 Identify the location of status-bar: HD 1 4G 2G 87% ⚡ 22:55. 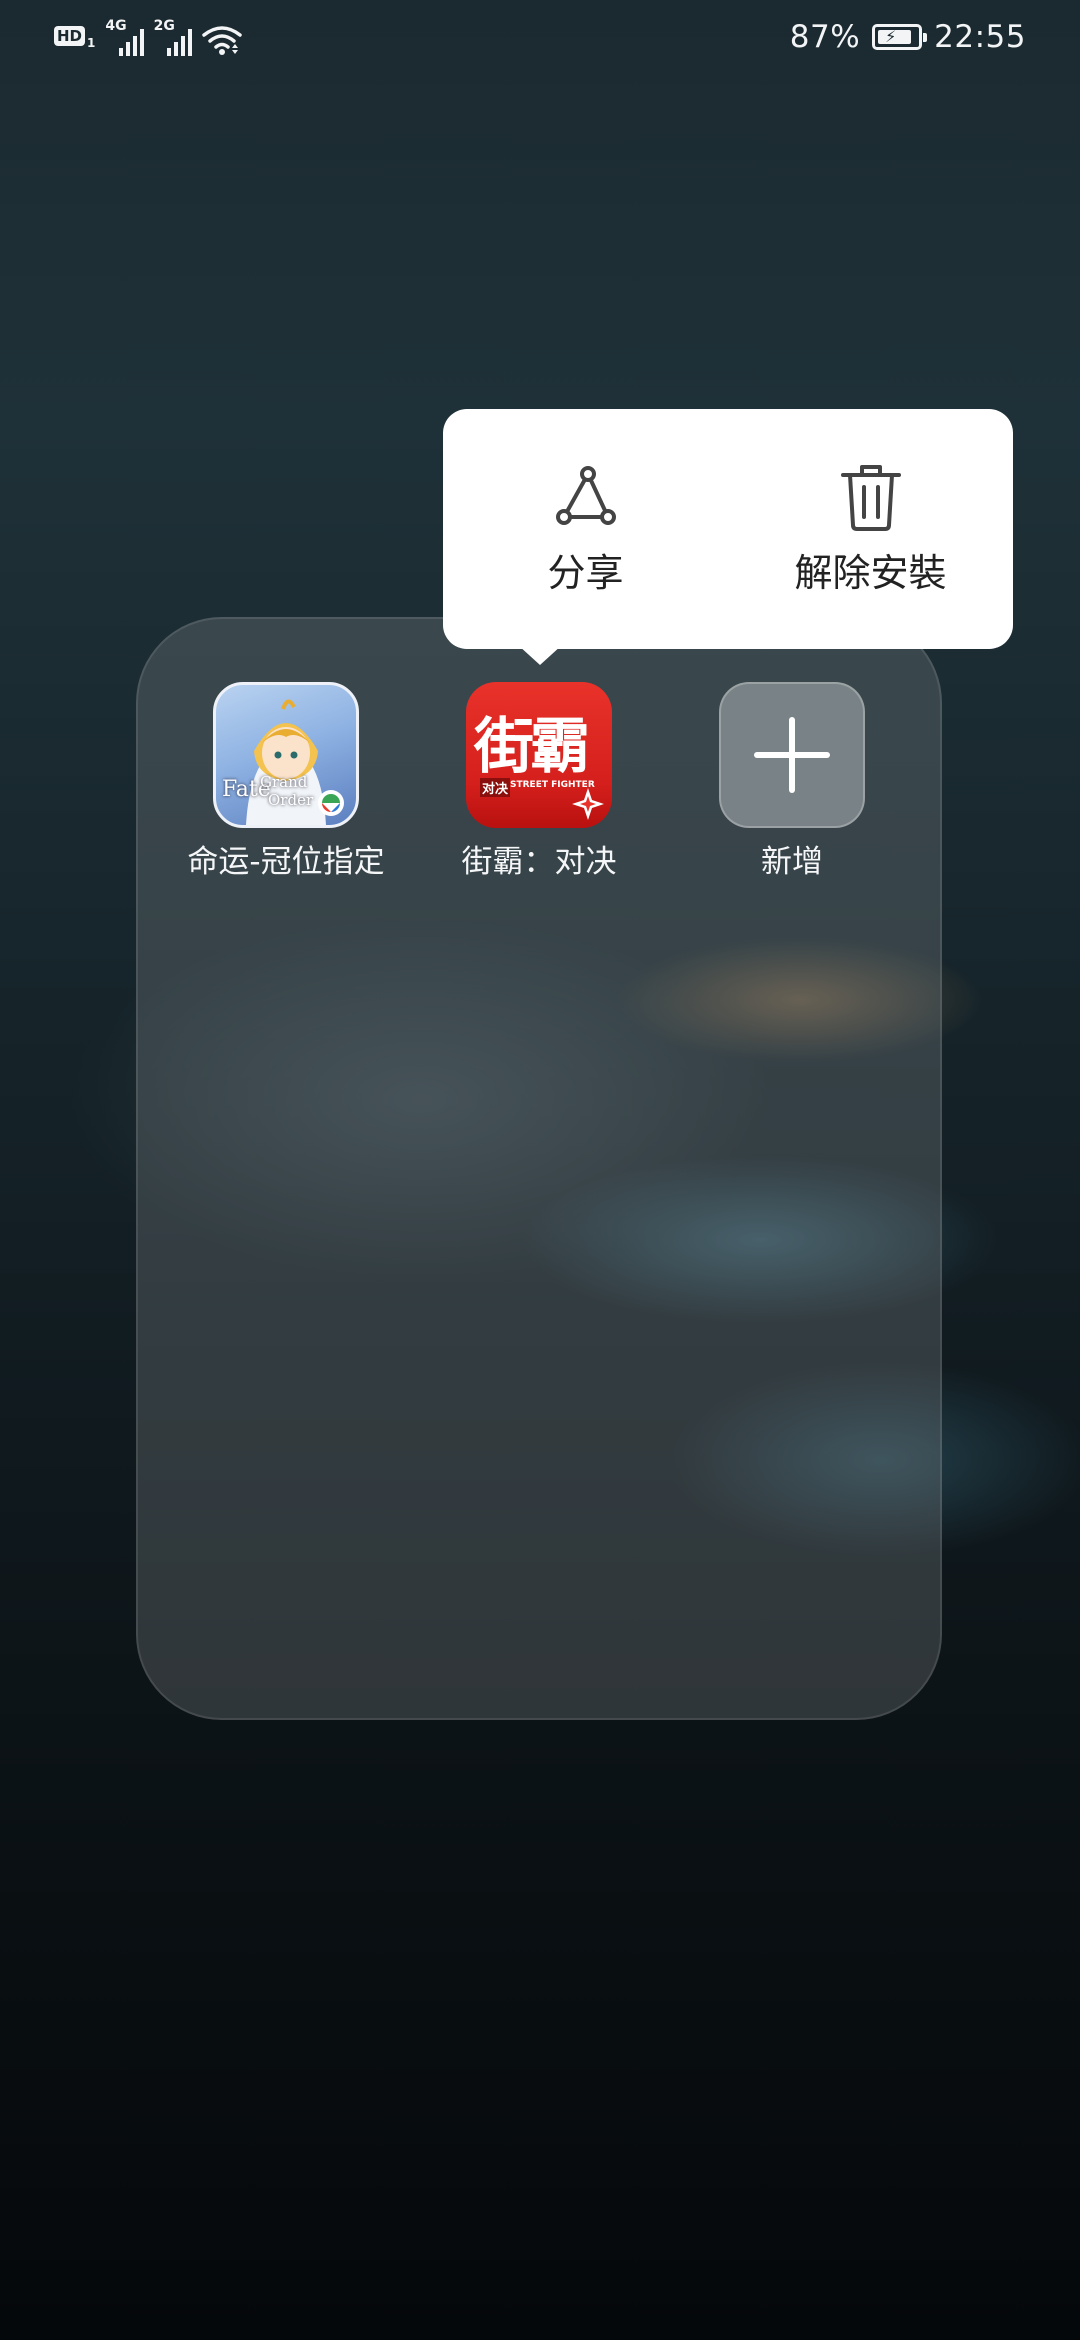
(540, 38).